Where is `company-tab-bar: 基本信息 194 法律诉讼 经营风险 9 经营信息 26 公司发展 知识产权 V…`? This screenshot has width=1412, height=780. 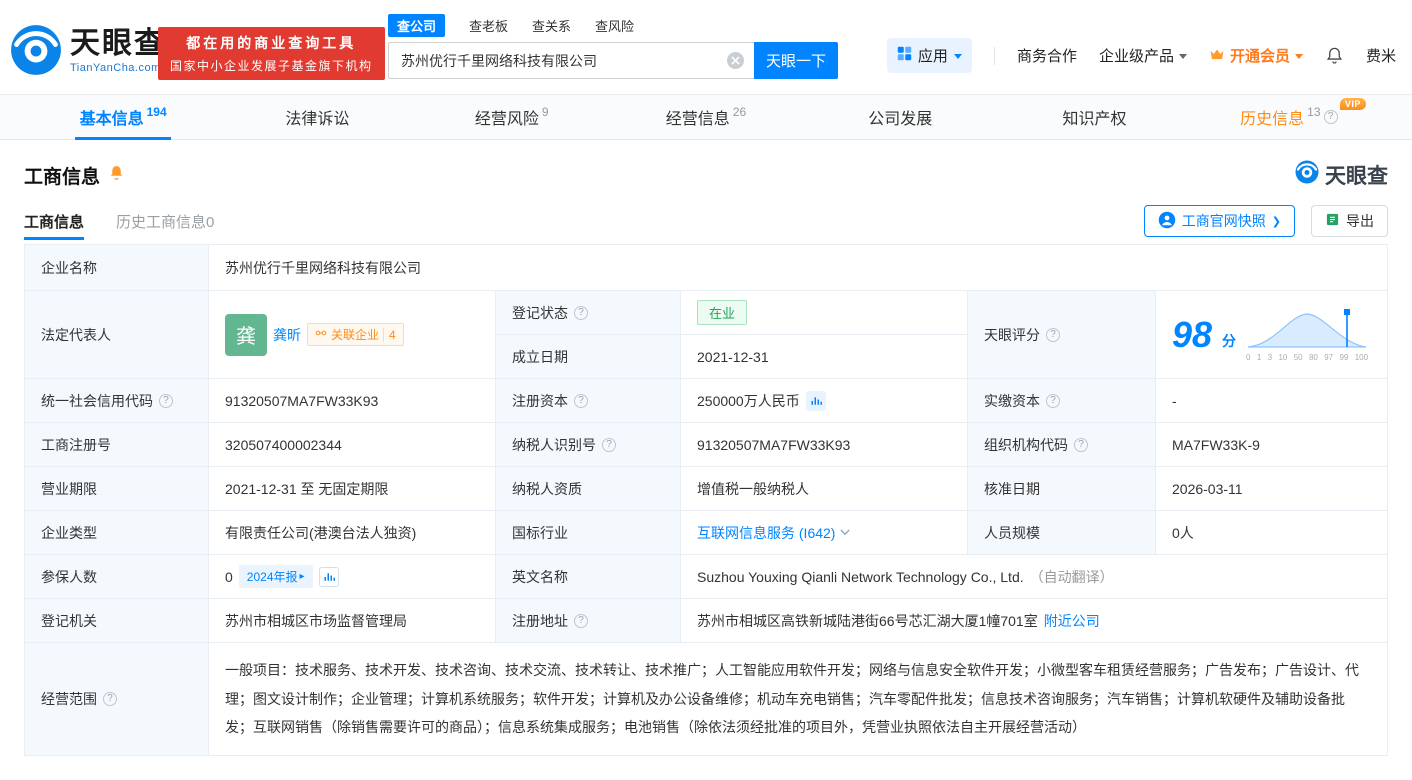
company-tab-bar: 基本信息 194 法律诉讼 经营风险 9 经营信息 26 公司发展 知识产权 V… is located at coordinates (706, 117).